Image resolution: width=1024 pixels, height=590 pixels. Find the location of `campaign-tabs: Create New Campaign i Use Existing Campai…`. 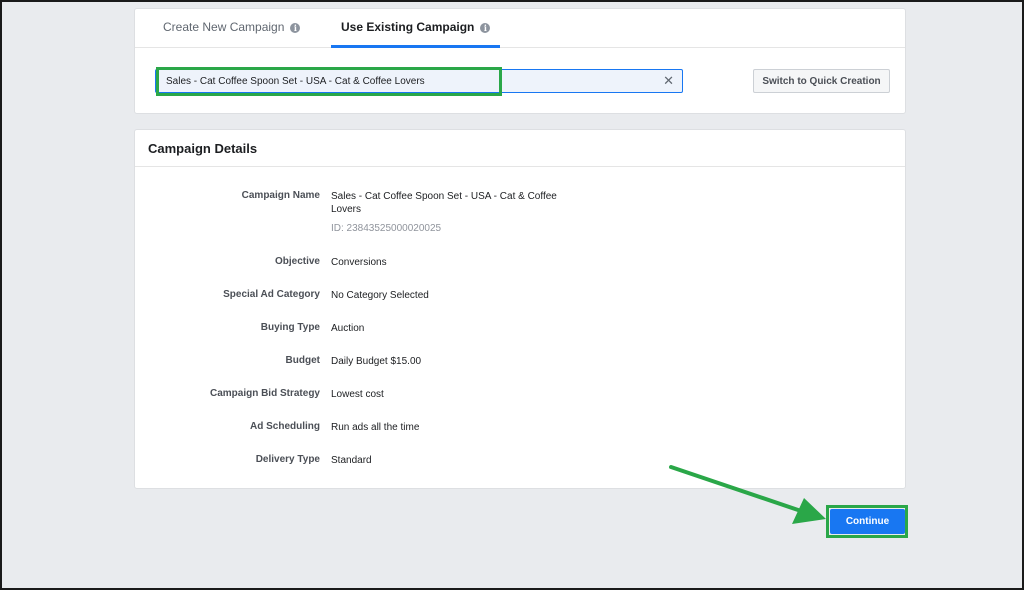

campaign-tabs: Create New Campaign i Use Existing Campai… is located at coordinates (520, 28).